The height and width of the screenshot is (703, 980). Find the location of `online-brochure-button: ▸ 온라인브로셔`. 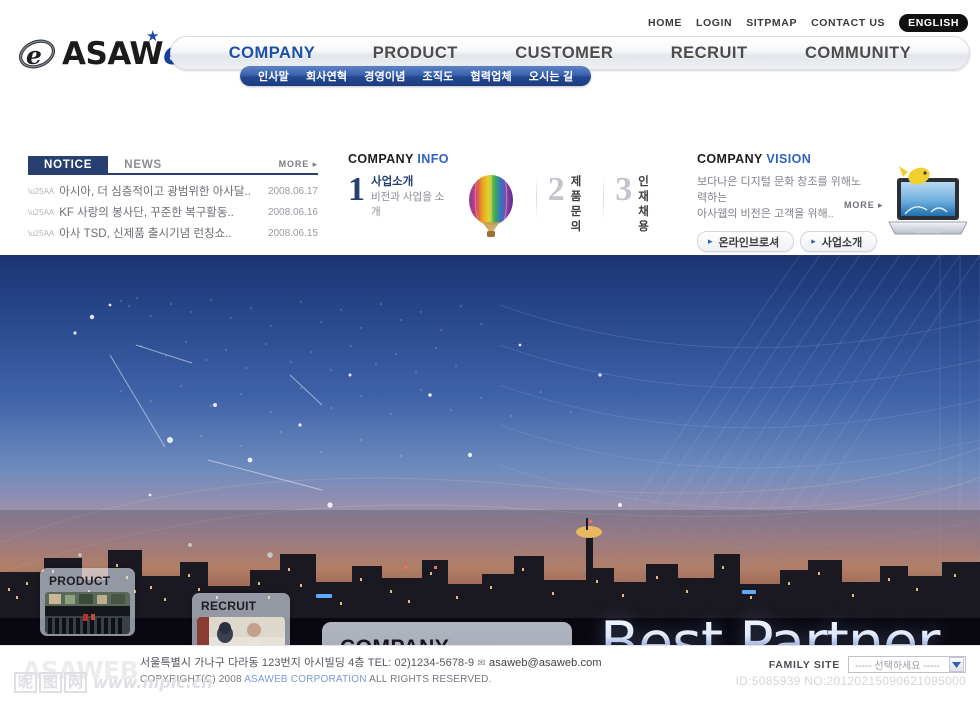

online-brochure-button: ▸ 온라인브로셔 is located at coordinates (746, 241).